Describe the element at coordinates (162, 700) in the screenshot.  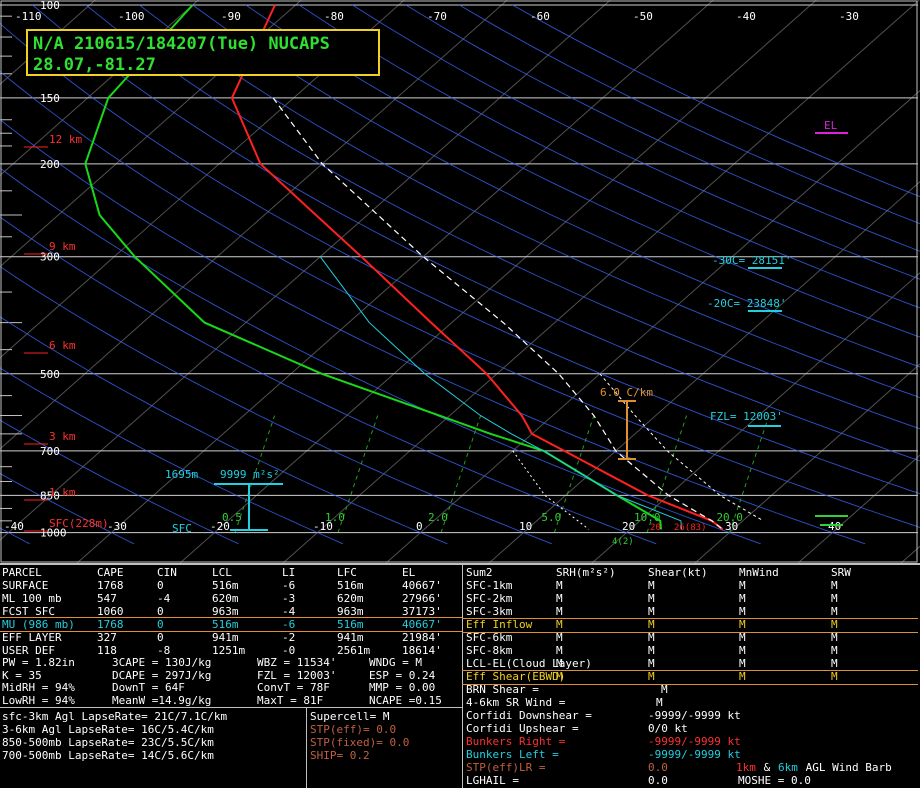
I see `index-cell: MeanW =14.9g/kg` at that location.